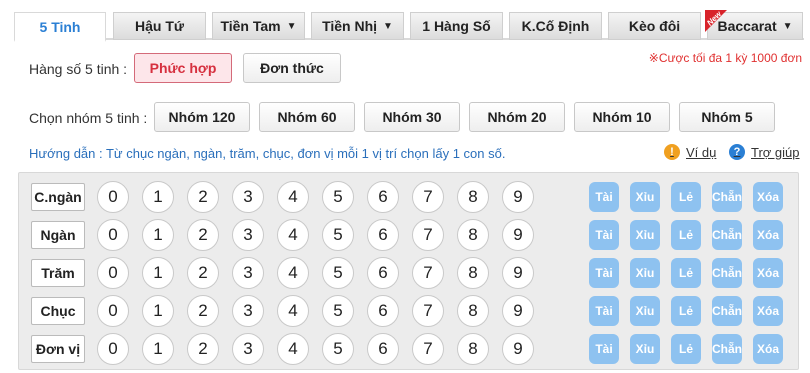 The image size is (810, 373). Describe the element at coordinates (183, 68) in the screenshot. I see `mode-complex-button: Phức hợp` at that location.